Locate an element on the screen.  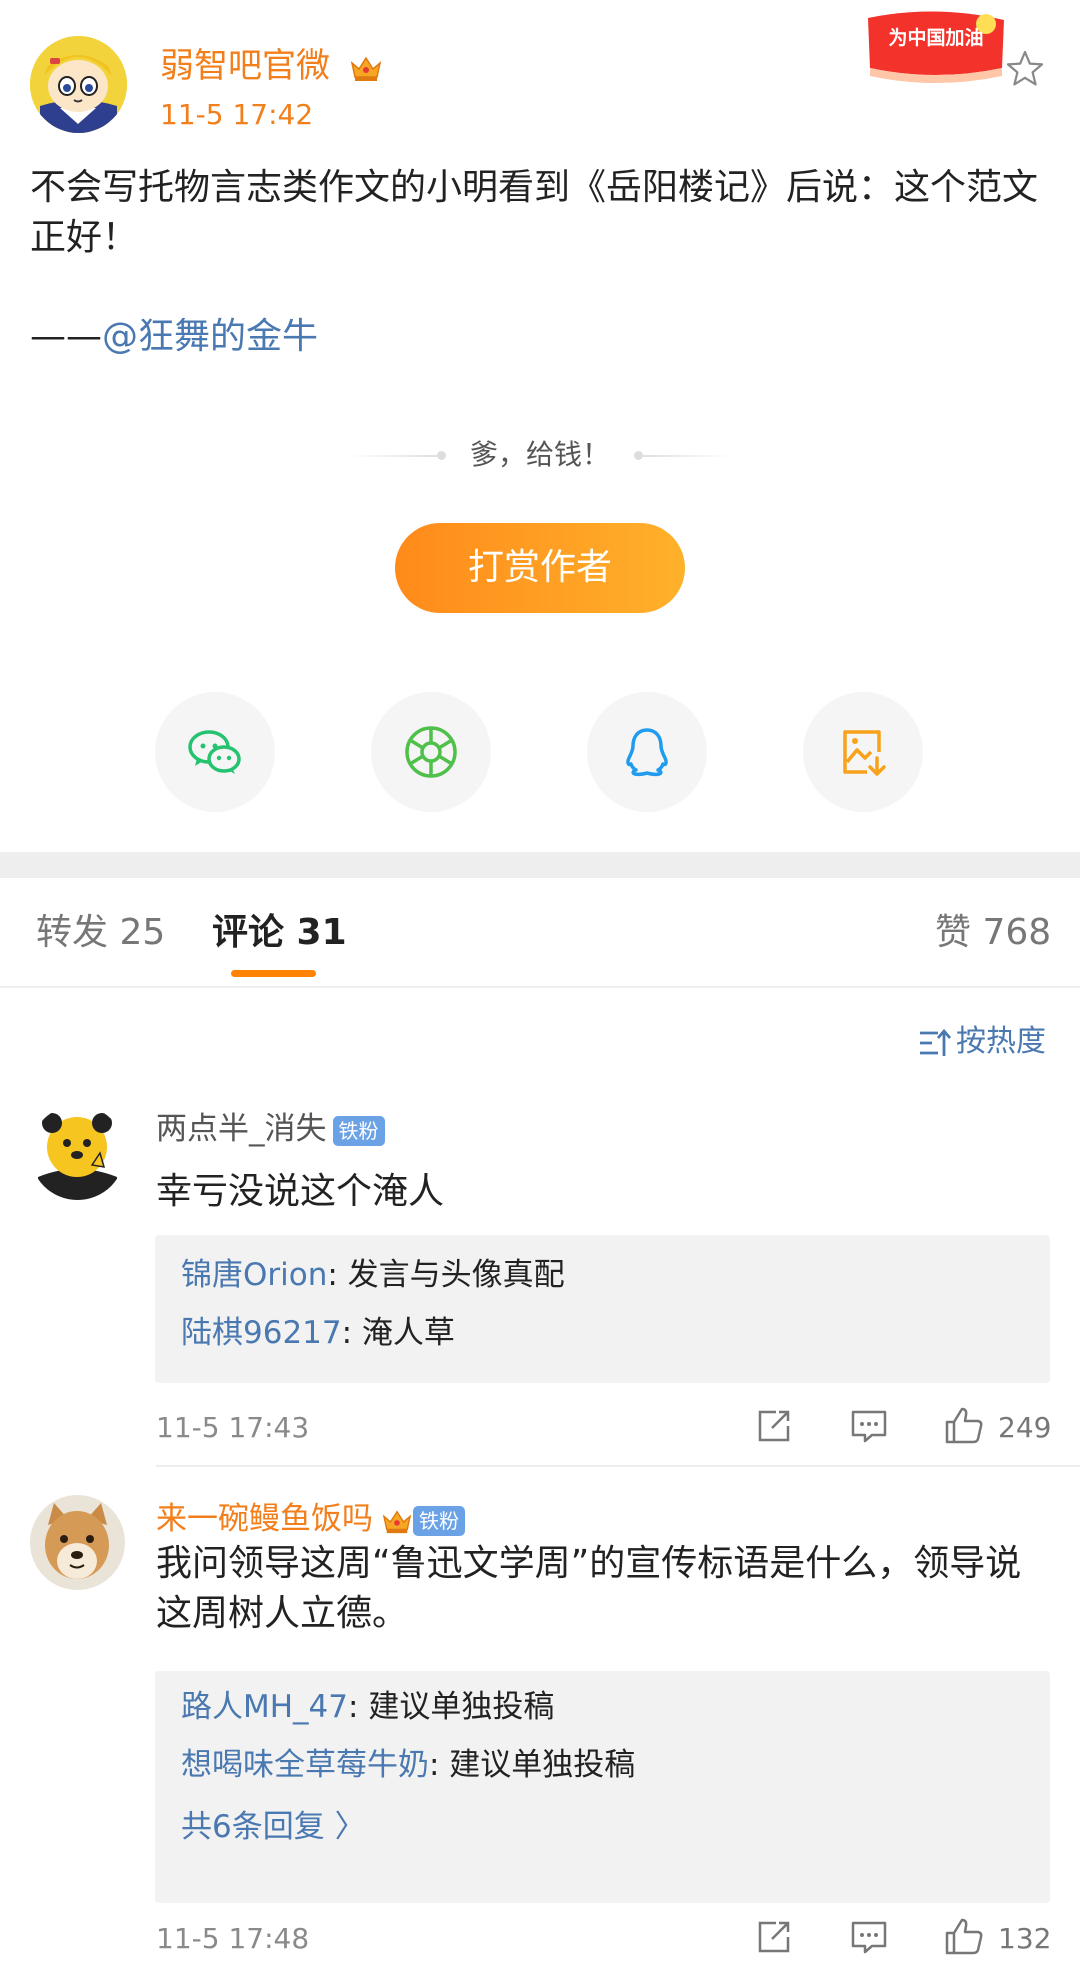
tip-divider-right is located at coordinates (684, 456).